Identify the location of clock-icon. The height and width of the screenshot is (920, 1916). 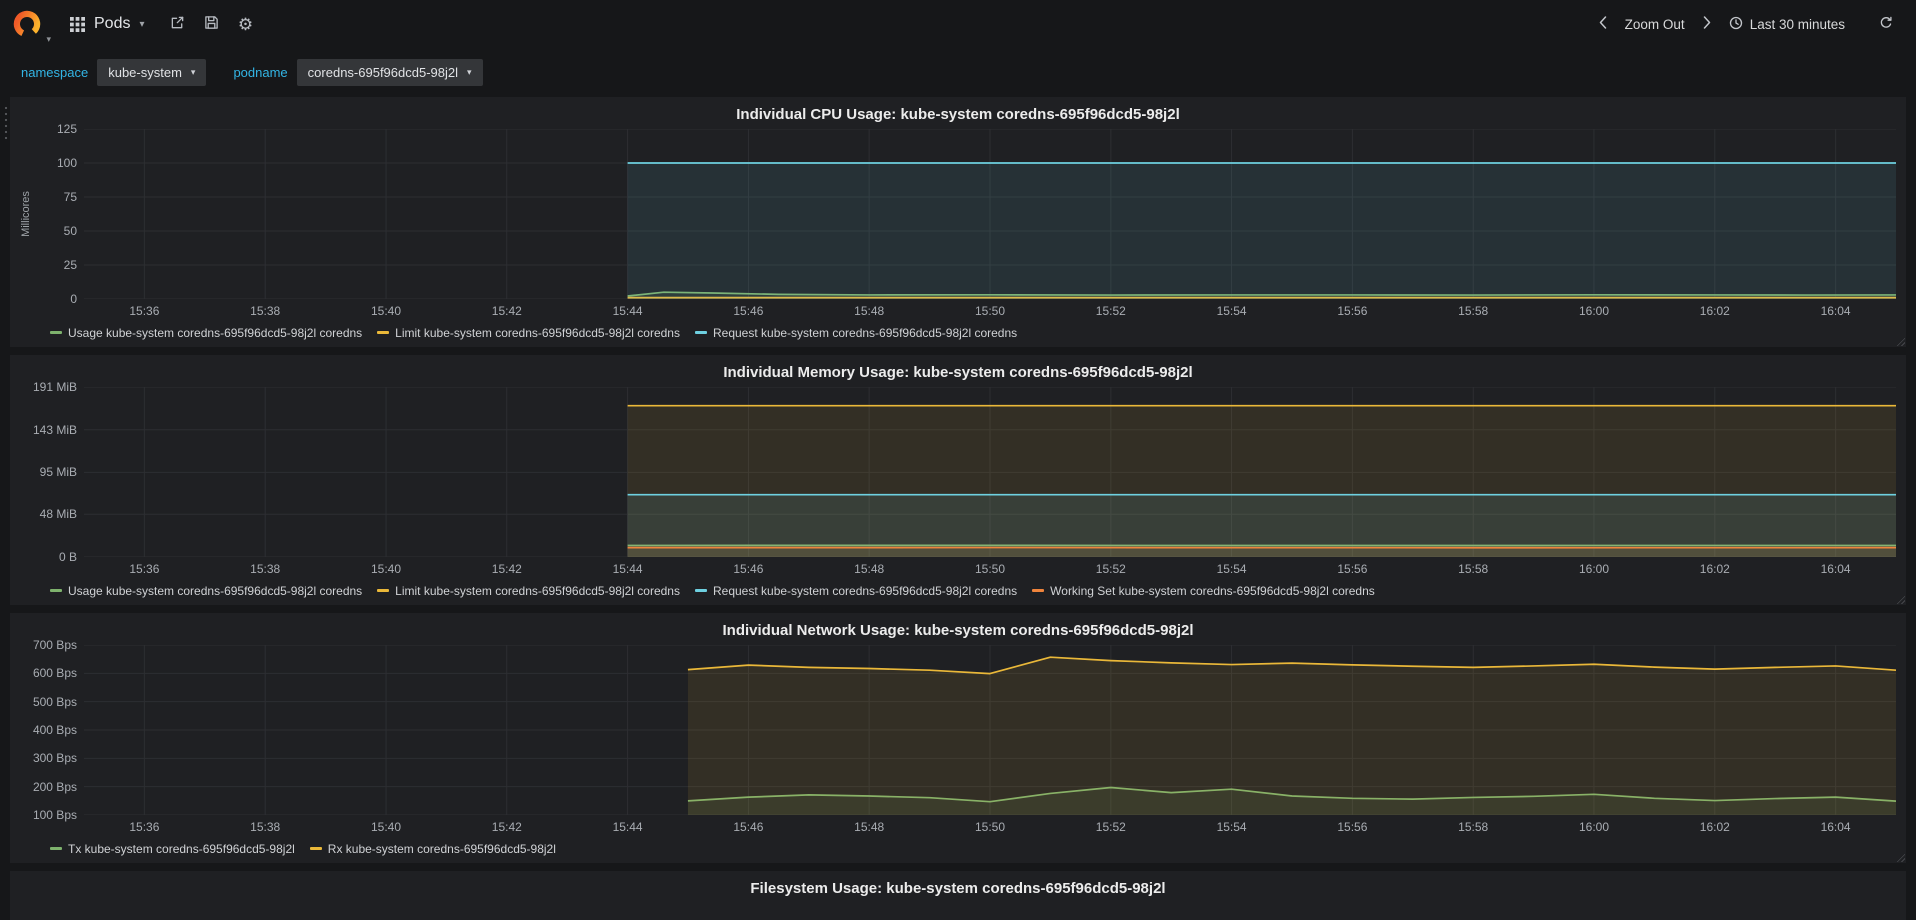
(1736, 24).